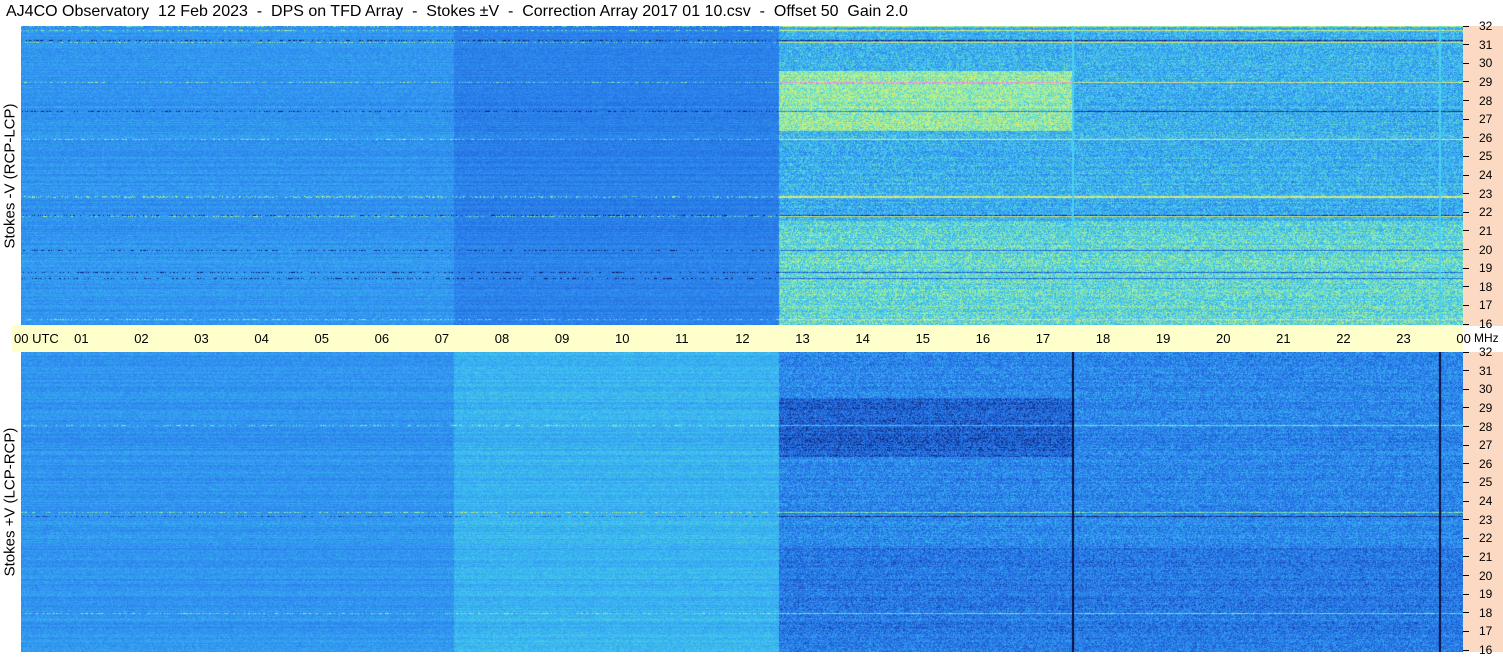  Describe the element at coordinates (261, 338) in the screenshot. I see `time-tick-label: 04` at that location.